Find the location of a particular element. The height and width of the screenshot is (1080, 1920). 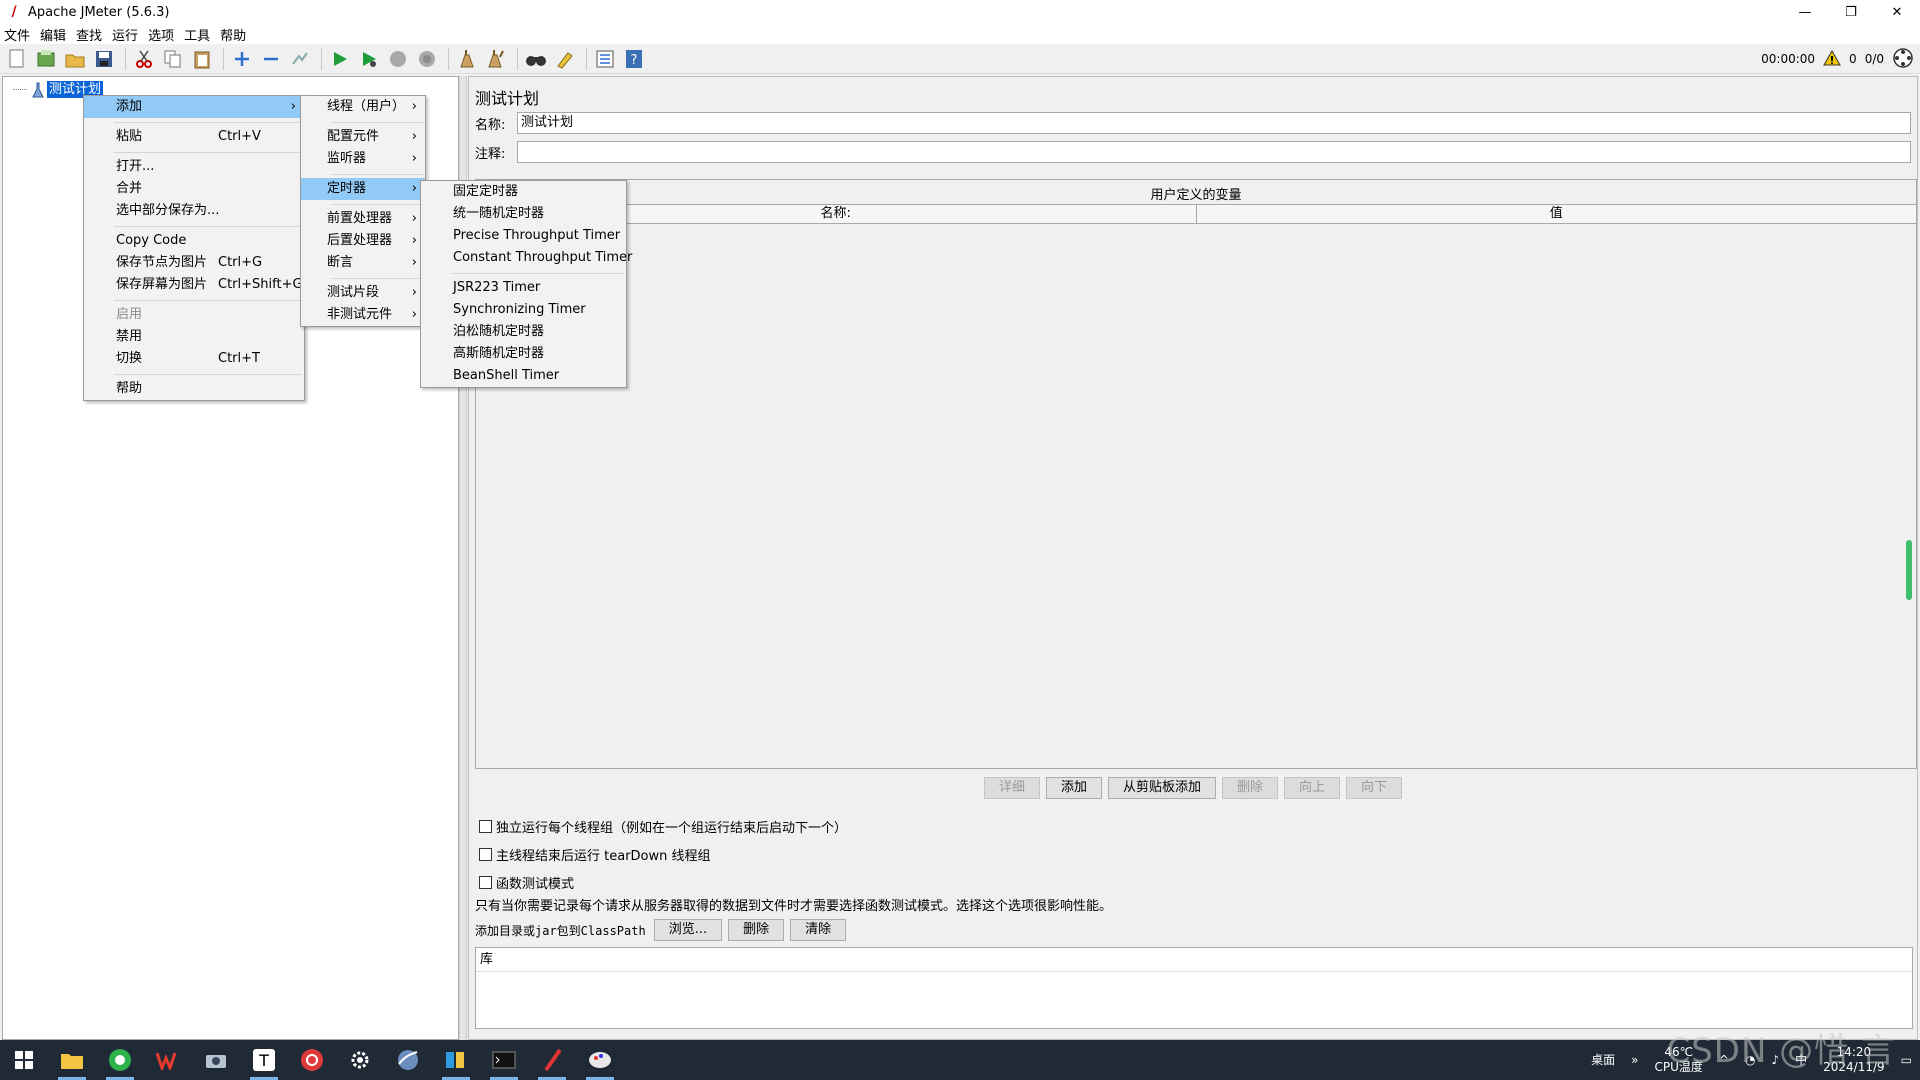

menu-help: 帮助 is located at coordinates (233, 34).